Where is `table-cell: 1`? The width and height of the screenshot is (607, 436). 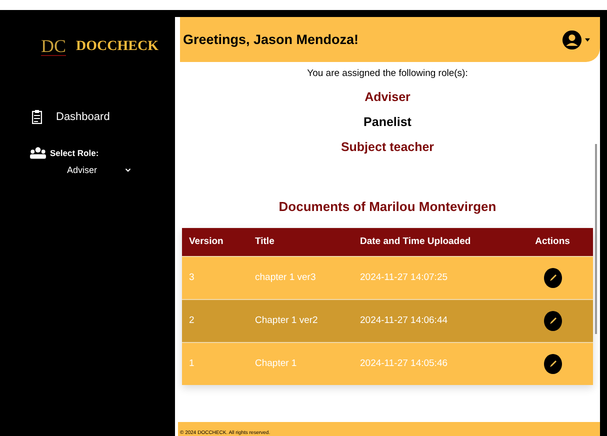 table-cell: 1 is located at coordinates (215, 363).